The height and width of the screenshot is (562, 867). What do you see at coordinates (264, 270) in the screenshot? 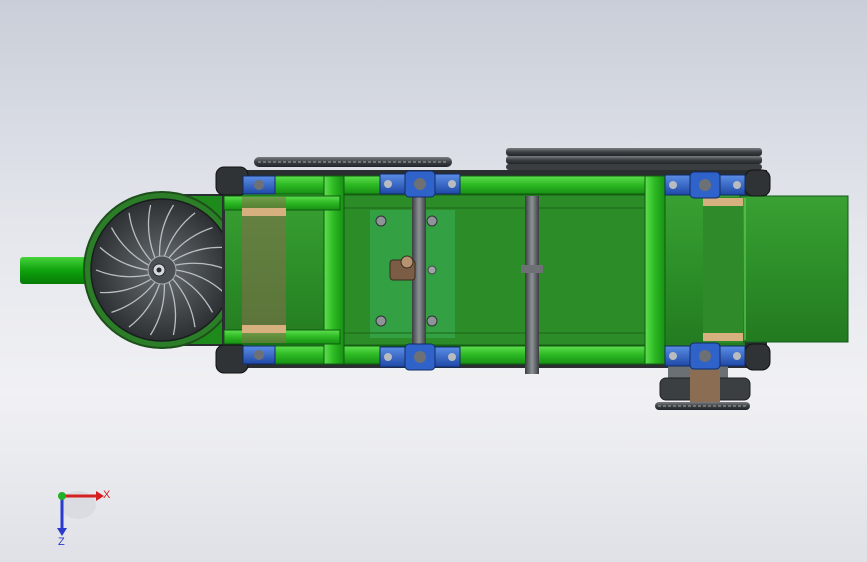
I see `drive-roller-left` at bounding box center [264, 270].